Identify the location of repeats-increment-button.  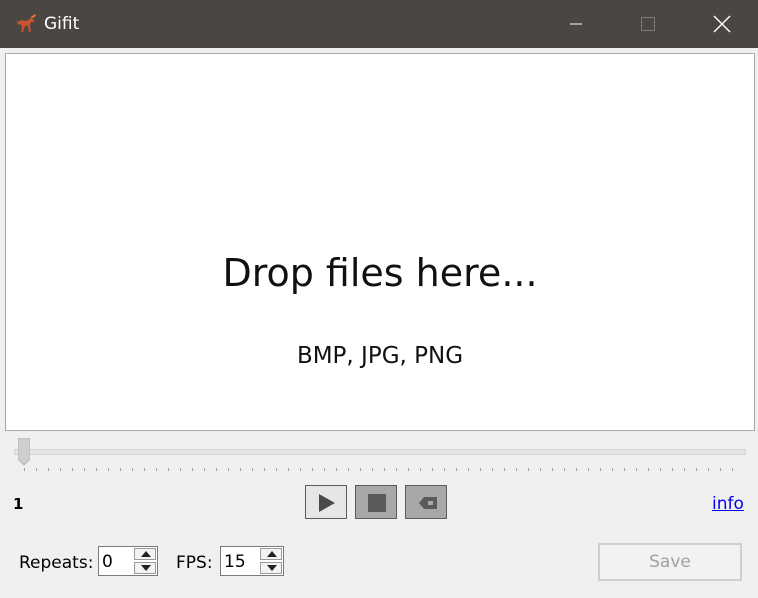
(145, 554).